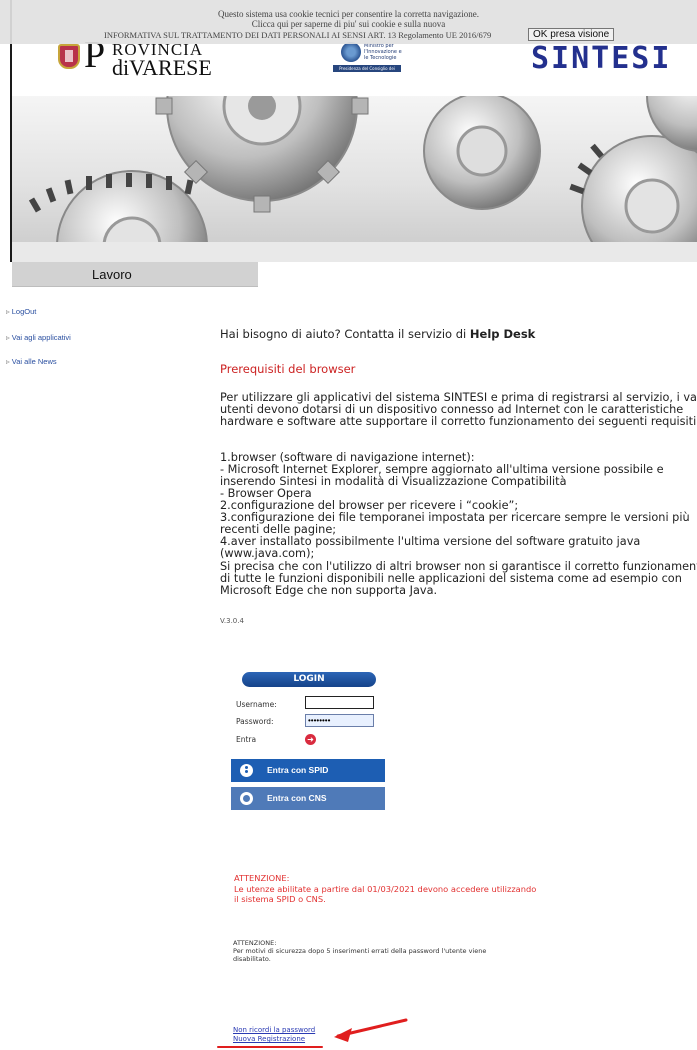  Describe the element at coordinates (354, 252) in the screenshot. I see `banner-strip` at that location.